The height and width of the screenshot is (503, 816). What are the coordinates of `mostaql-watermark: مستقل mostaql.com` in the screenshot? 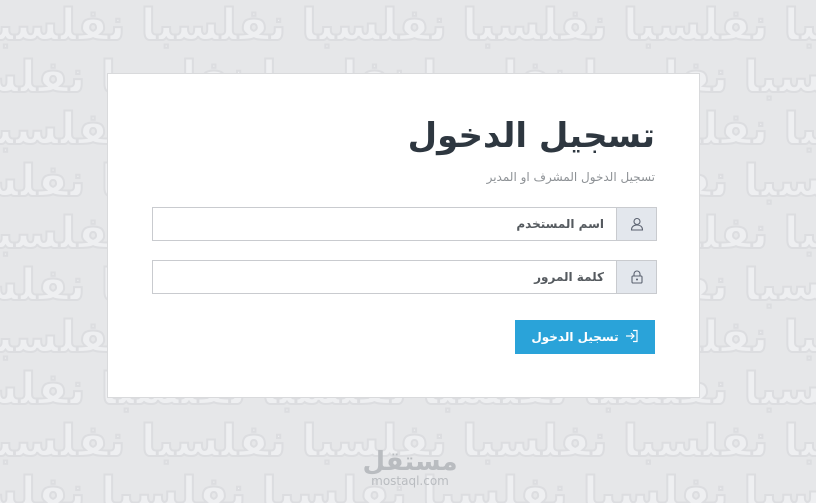 It's located at (410, 468).